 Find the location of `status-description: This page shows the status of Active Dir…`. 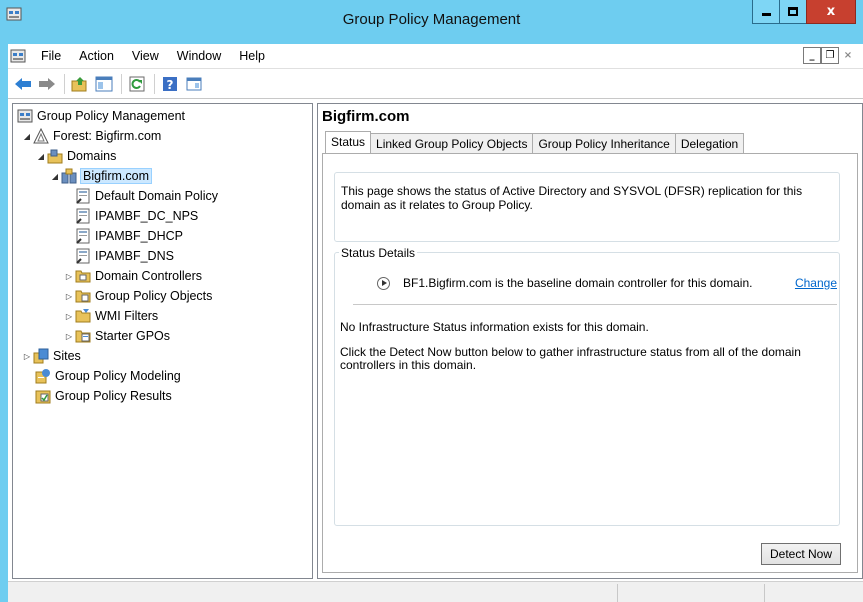

status-description: This page shows the status of Active Dir… is located at coordinates (587, 207).